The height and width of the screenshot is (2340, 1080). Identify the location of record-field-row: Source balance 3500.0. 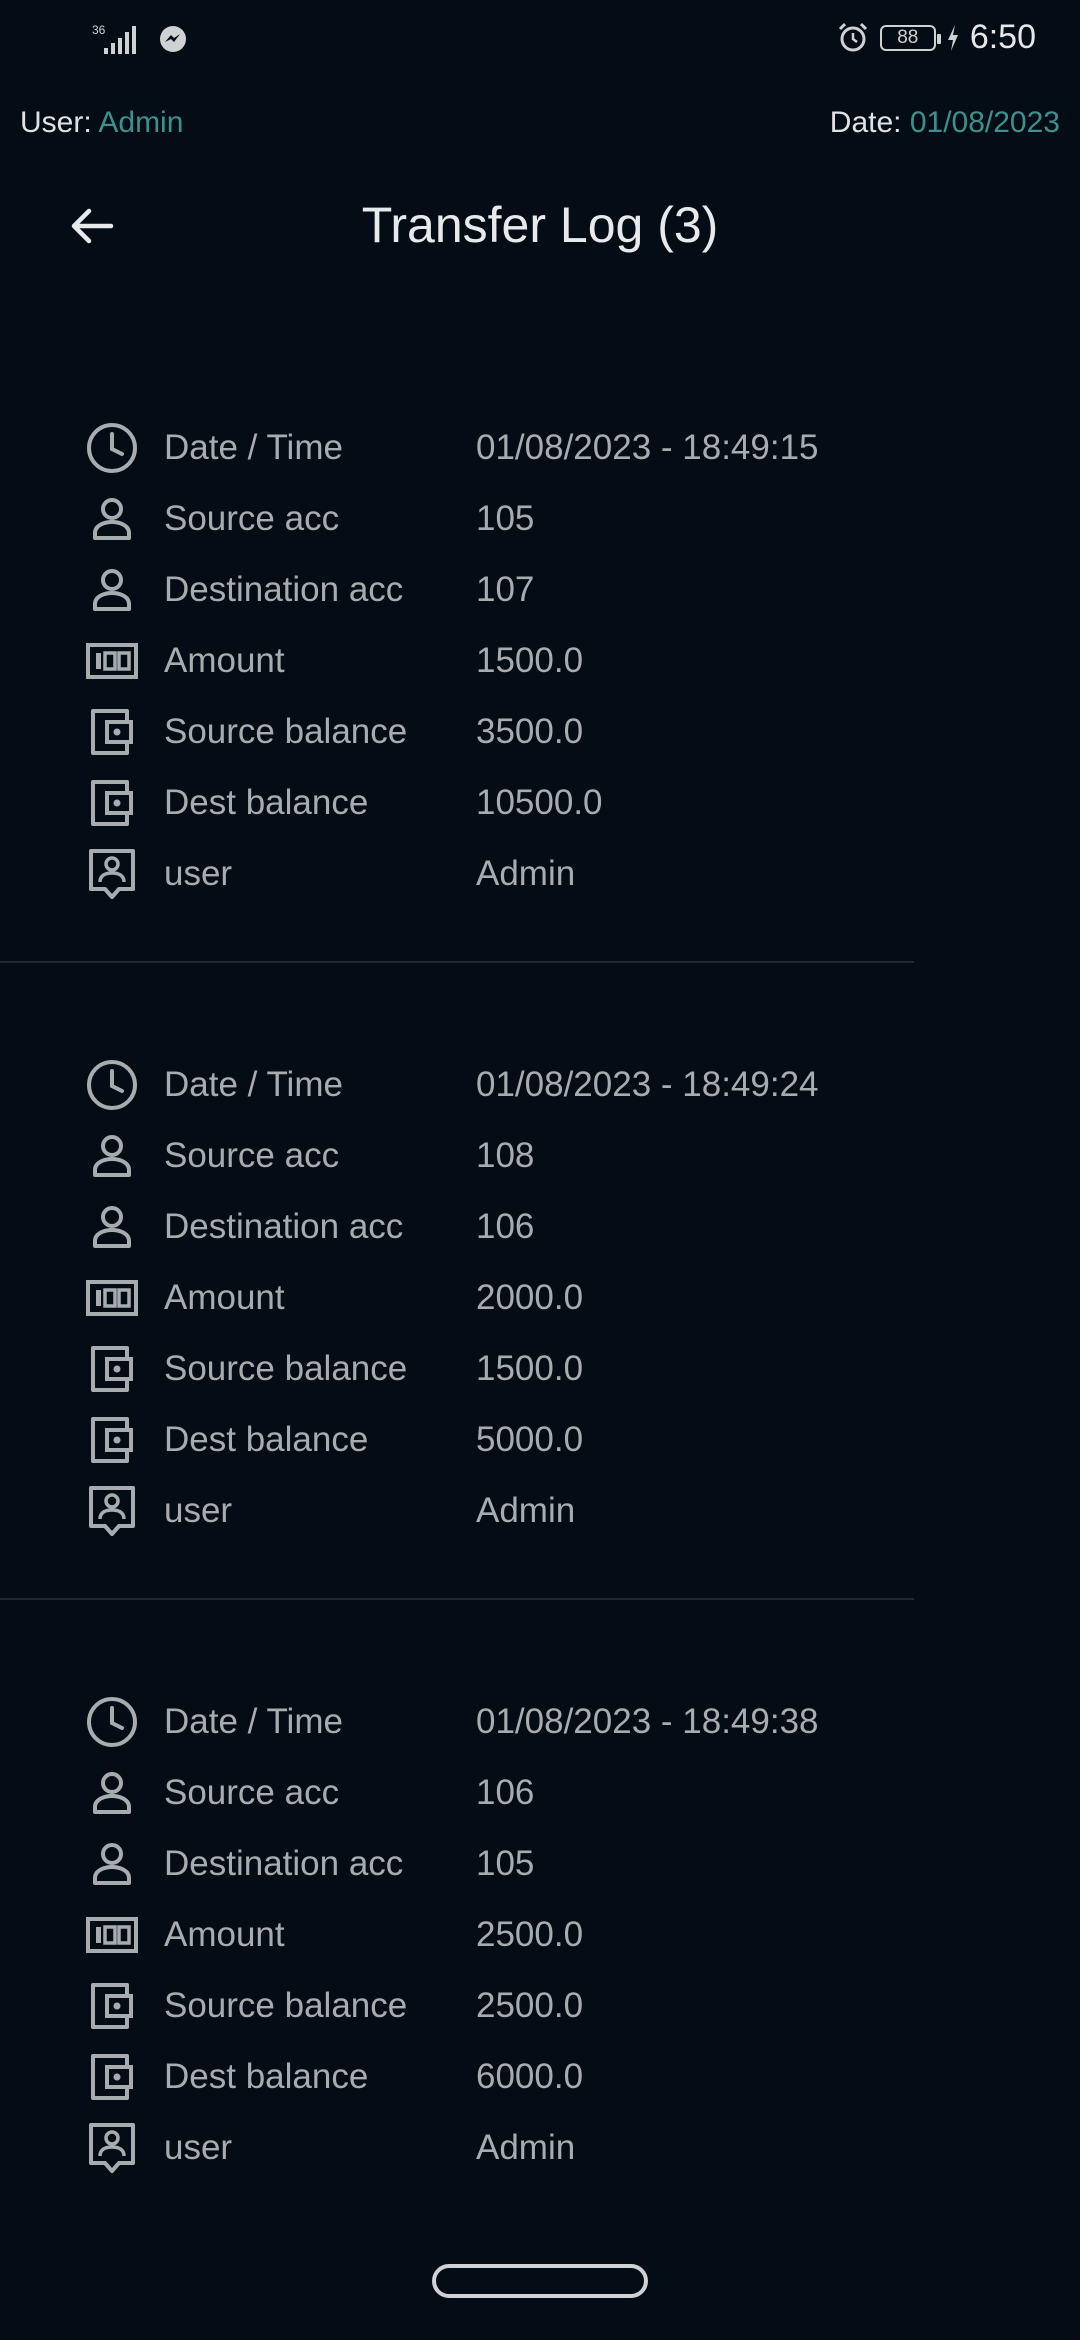
(582, 731).